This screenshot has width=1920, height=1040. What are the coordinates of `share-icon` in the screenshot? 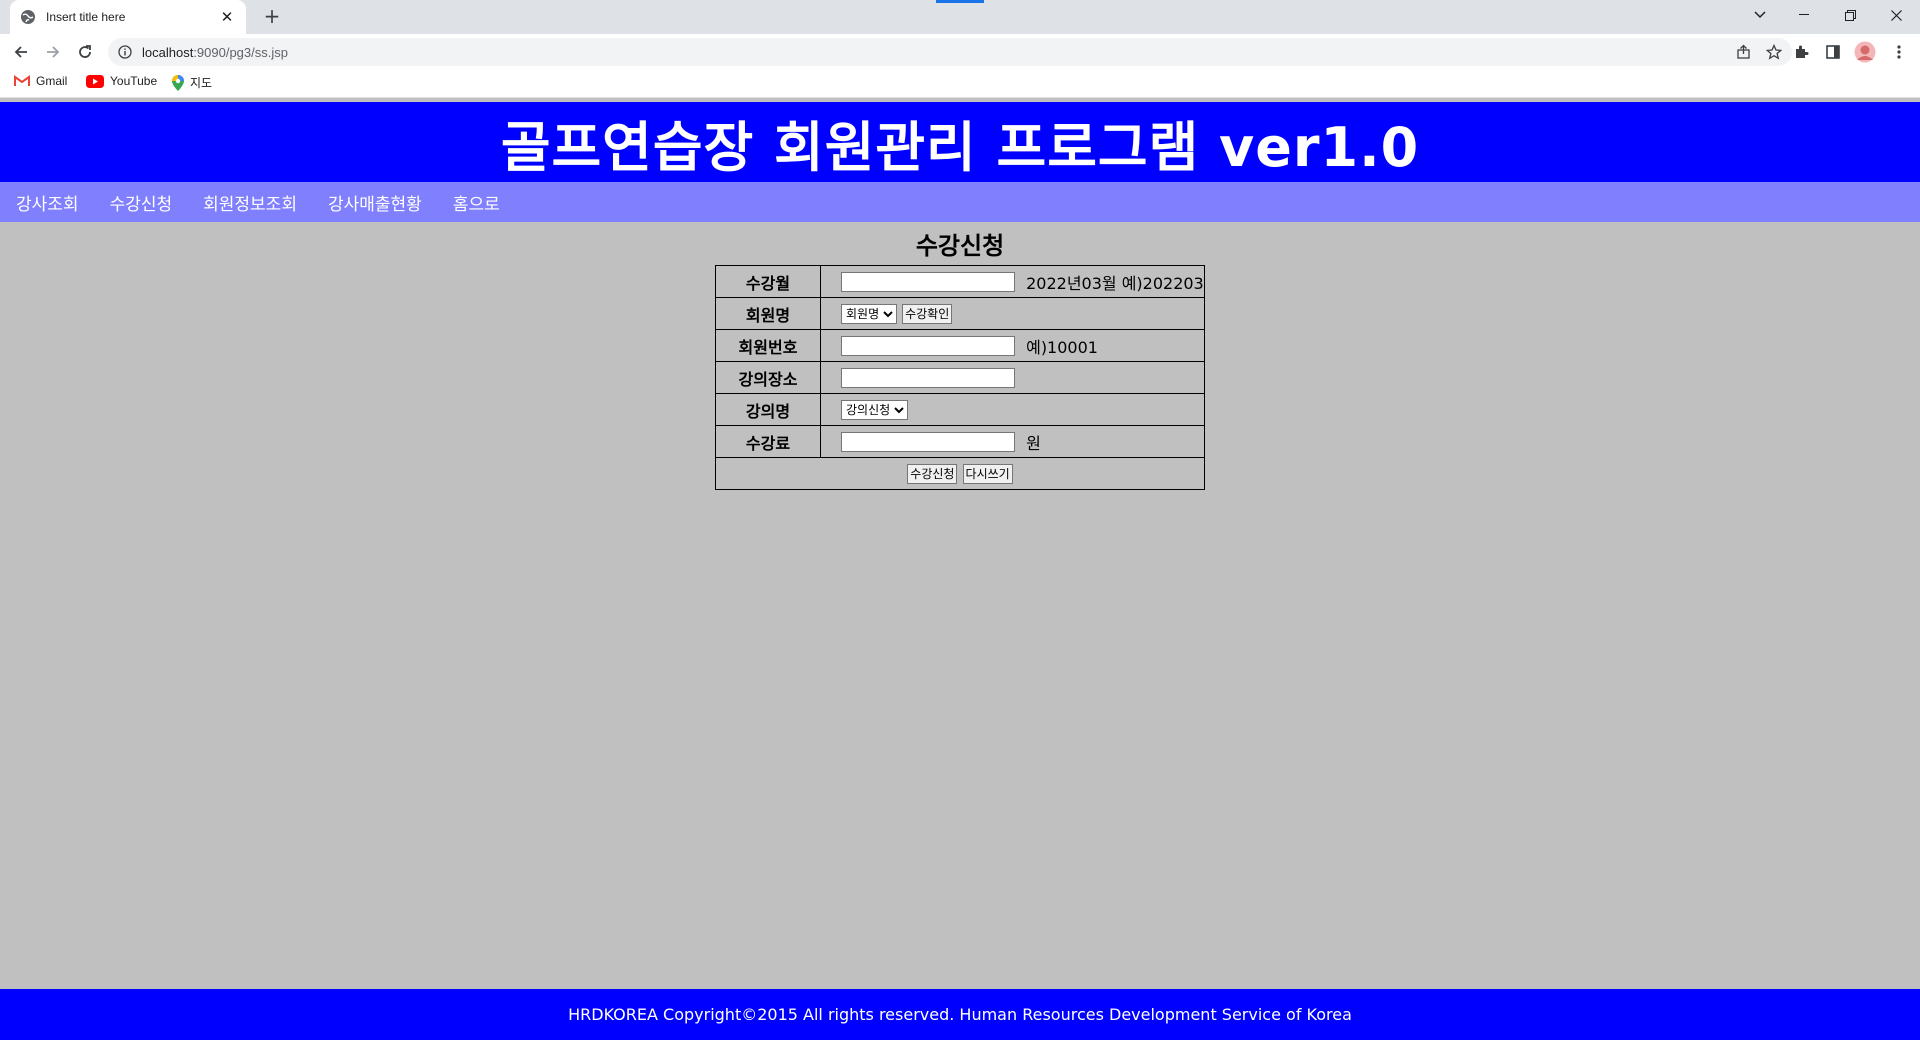 It's located at (1744, 52).